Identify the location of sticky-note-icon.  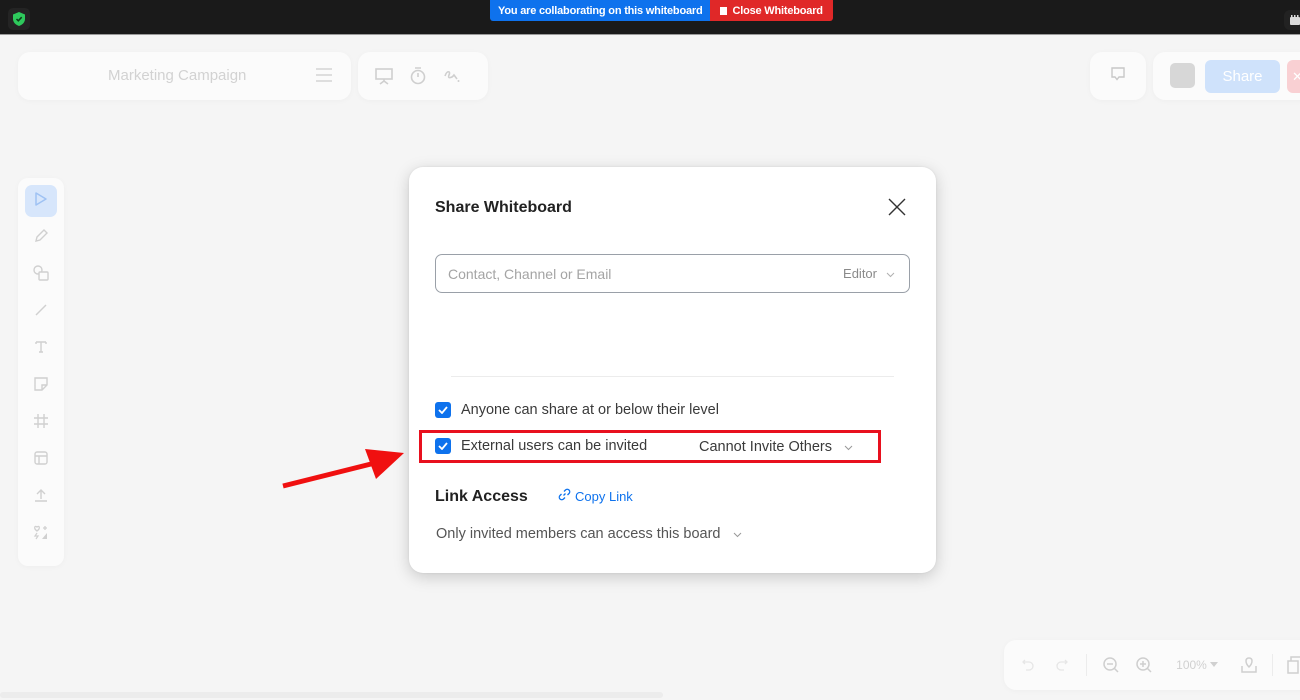
(41, 386).